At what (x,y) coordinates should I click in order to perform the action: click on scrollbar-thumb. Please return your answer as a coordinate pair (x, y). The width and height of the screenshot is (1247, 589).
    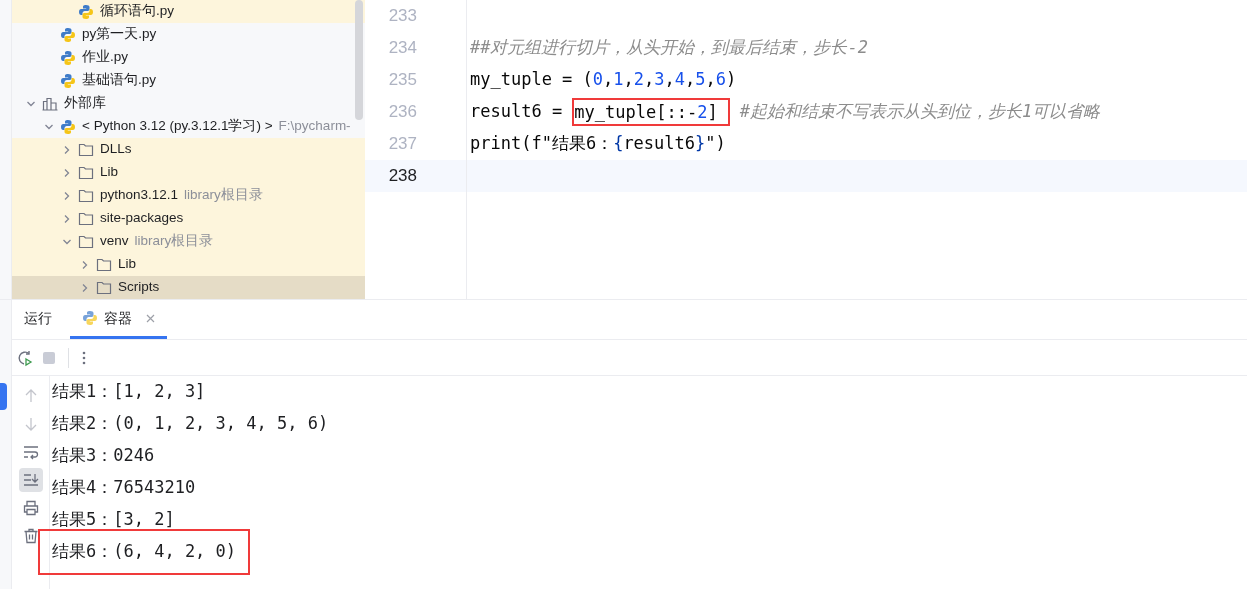
    Looking at the image, I should click on (359, 60).